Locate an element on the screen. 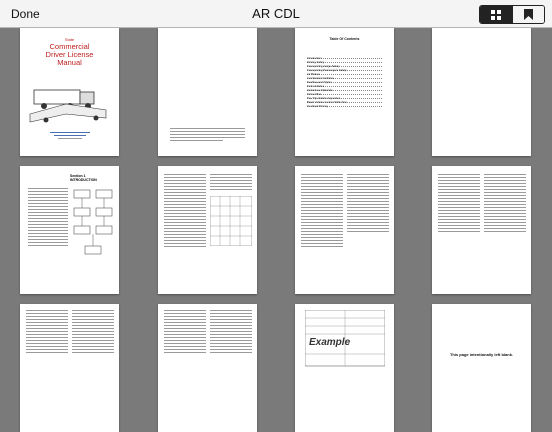  truck-illustration is located at coordinates (68, 106).